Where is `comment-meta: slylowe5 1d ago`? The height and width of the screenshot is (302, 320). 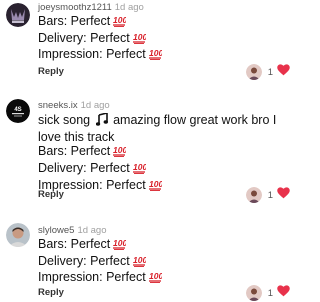
comment-meta: slylowe5 1d ago is located at coordinates (72, 230).